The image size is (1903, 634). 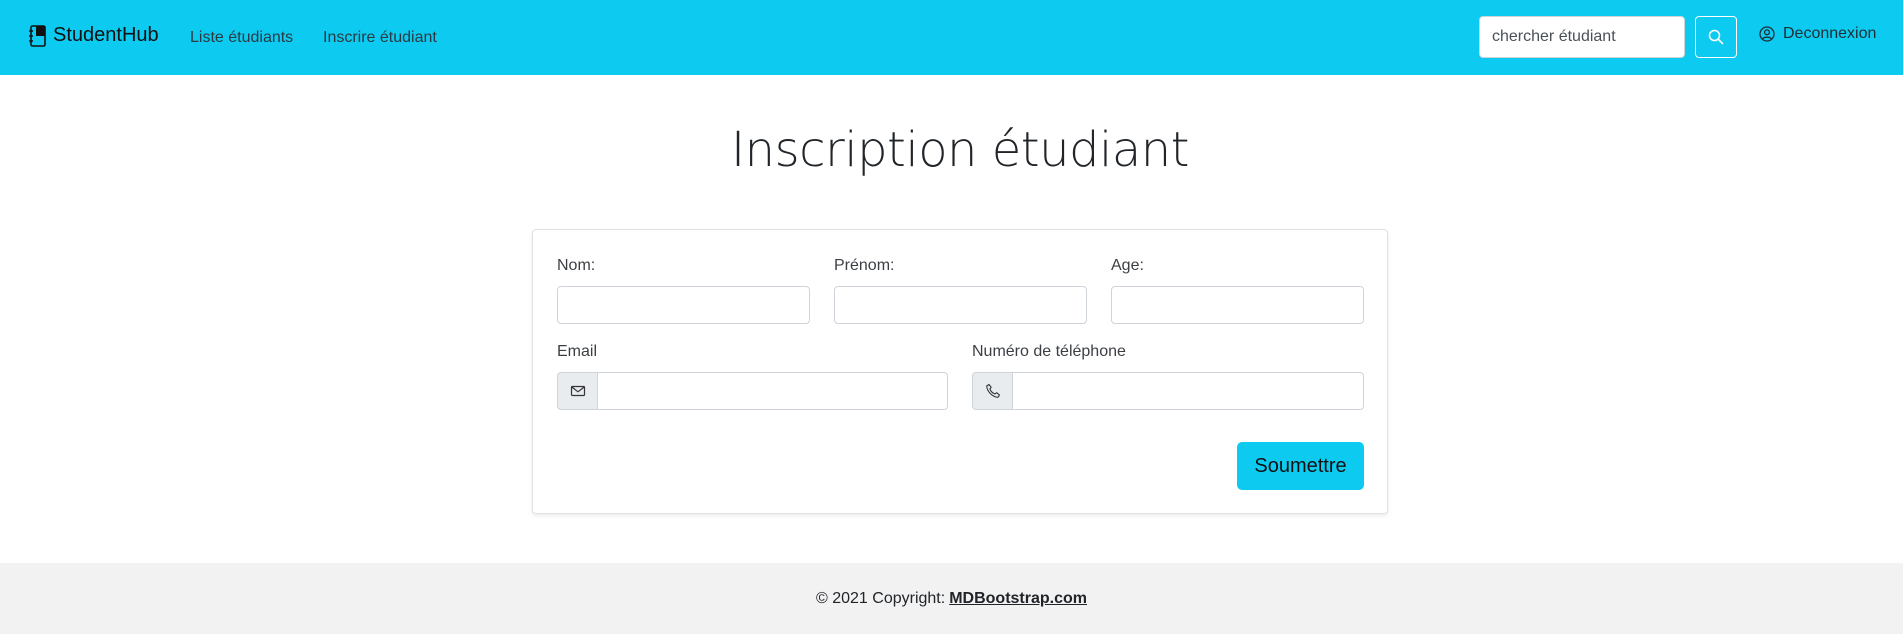 I want to click on phone-icon, so click(x=992, y=390).